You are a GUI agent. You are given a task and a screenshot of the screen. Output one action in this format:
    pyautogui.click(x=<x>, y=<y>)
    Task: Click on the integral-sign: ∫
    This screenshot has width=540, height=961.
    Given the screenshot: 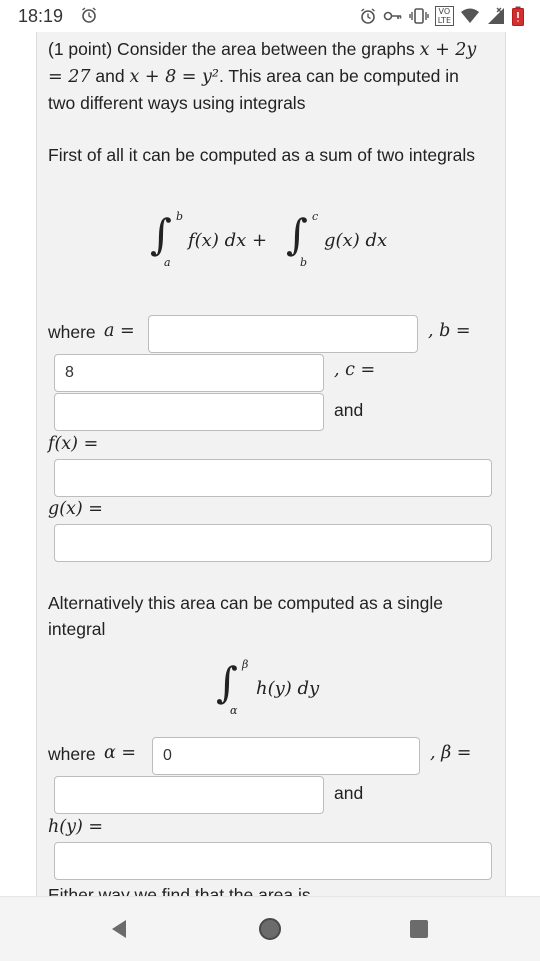 What is the action you would take?
    pyautogui.click(x=161, y=234)
    